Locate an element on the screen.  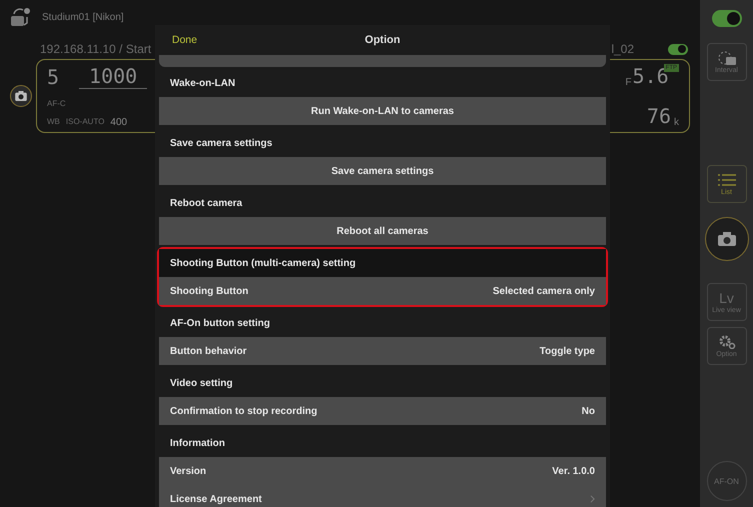
camera-name: l_02 is located at coordinates (622, 49).